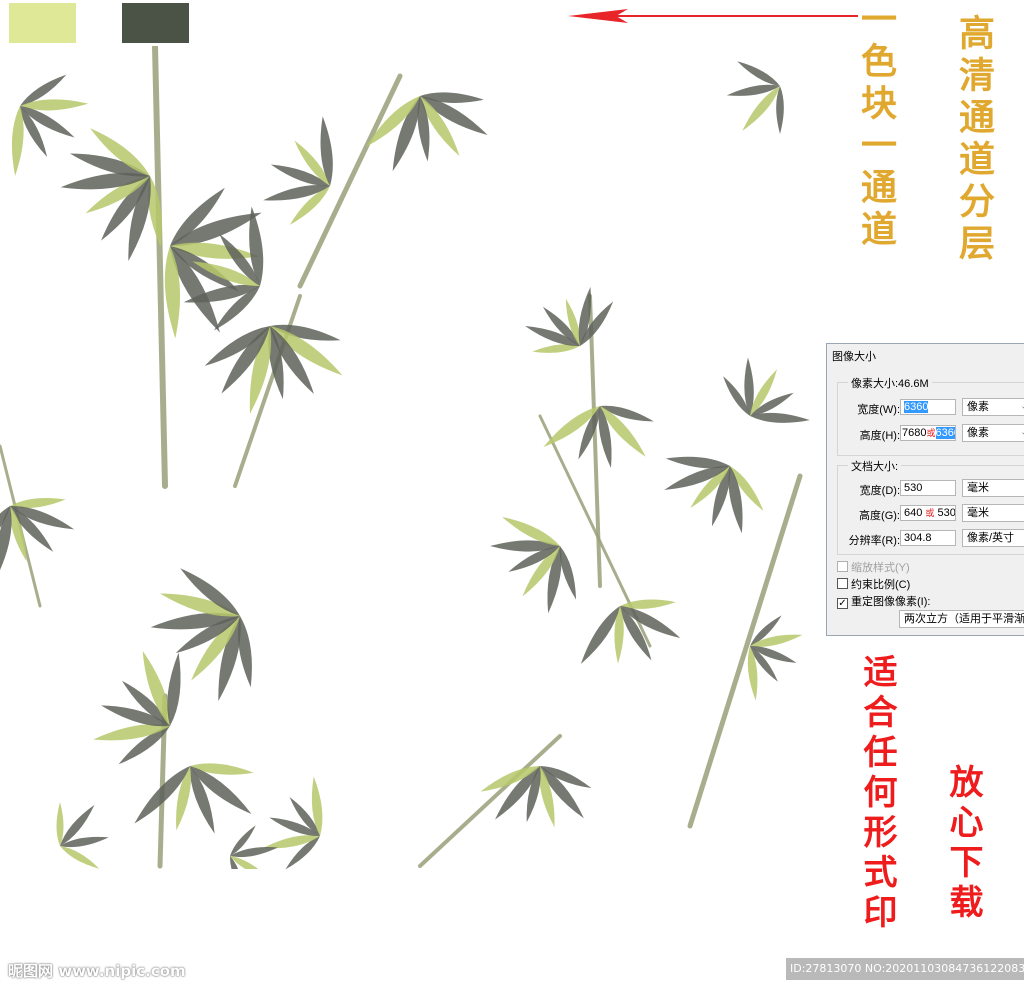  Describe the element at coordinates (946, 513) in the screenshot. I see `doc-height-value: 530` at that location.